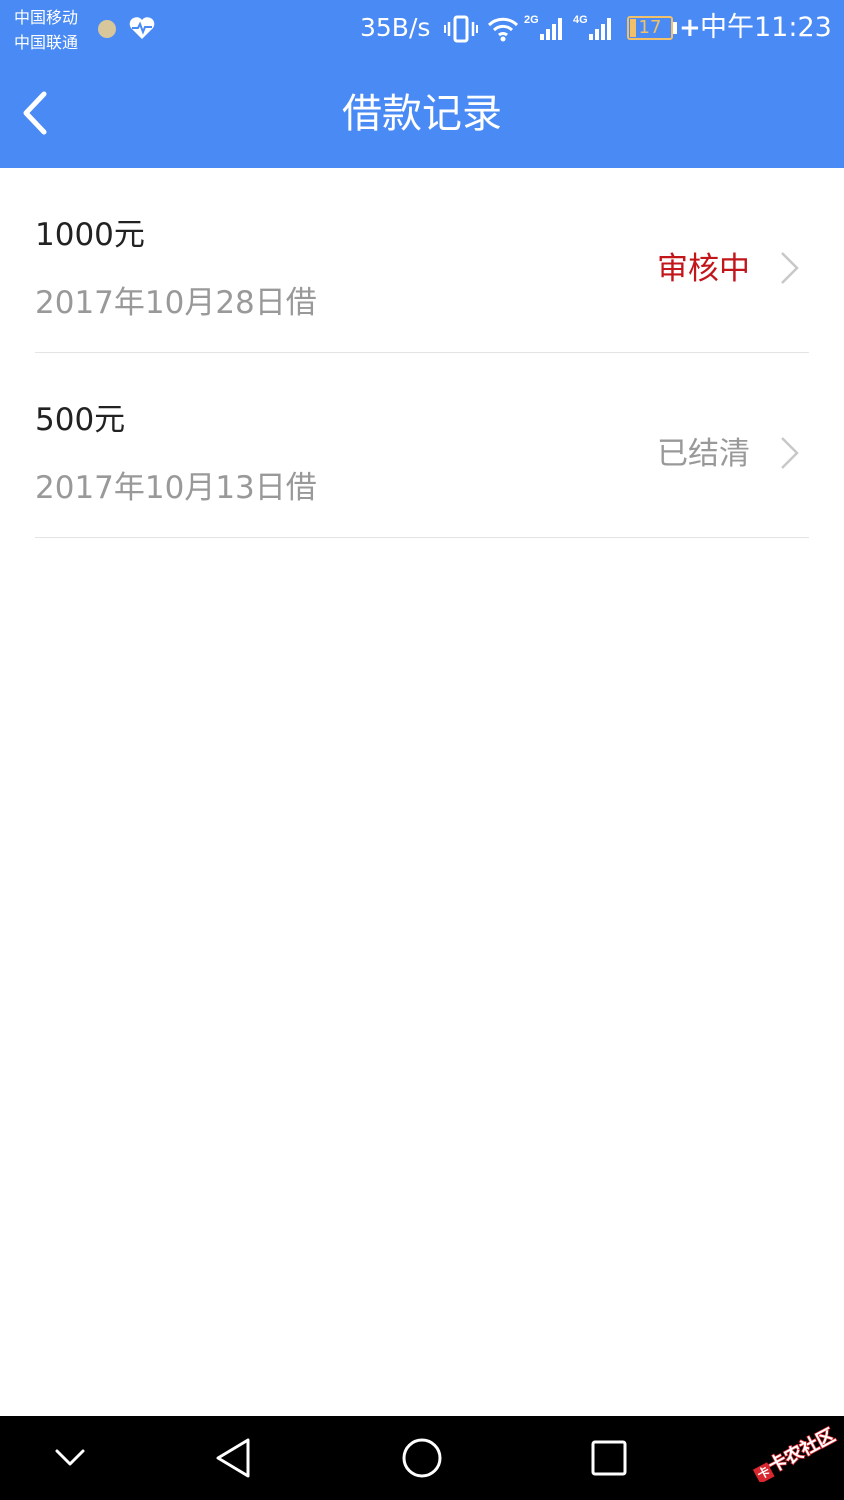  Describe the element at coordinates (80, 420) in the screenshot. I see `loan-amount: 500元` at that location.